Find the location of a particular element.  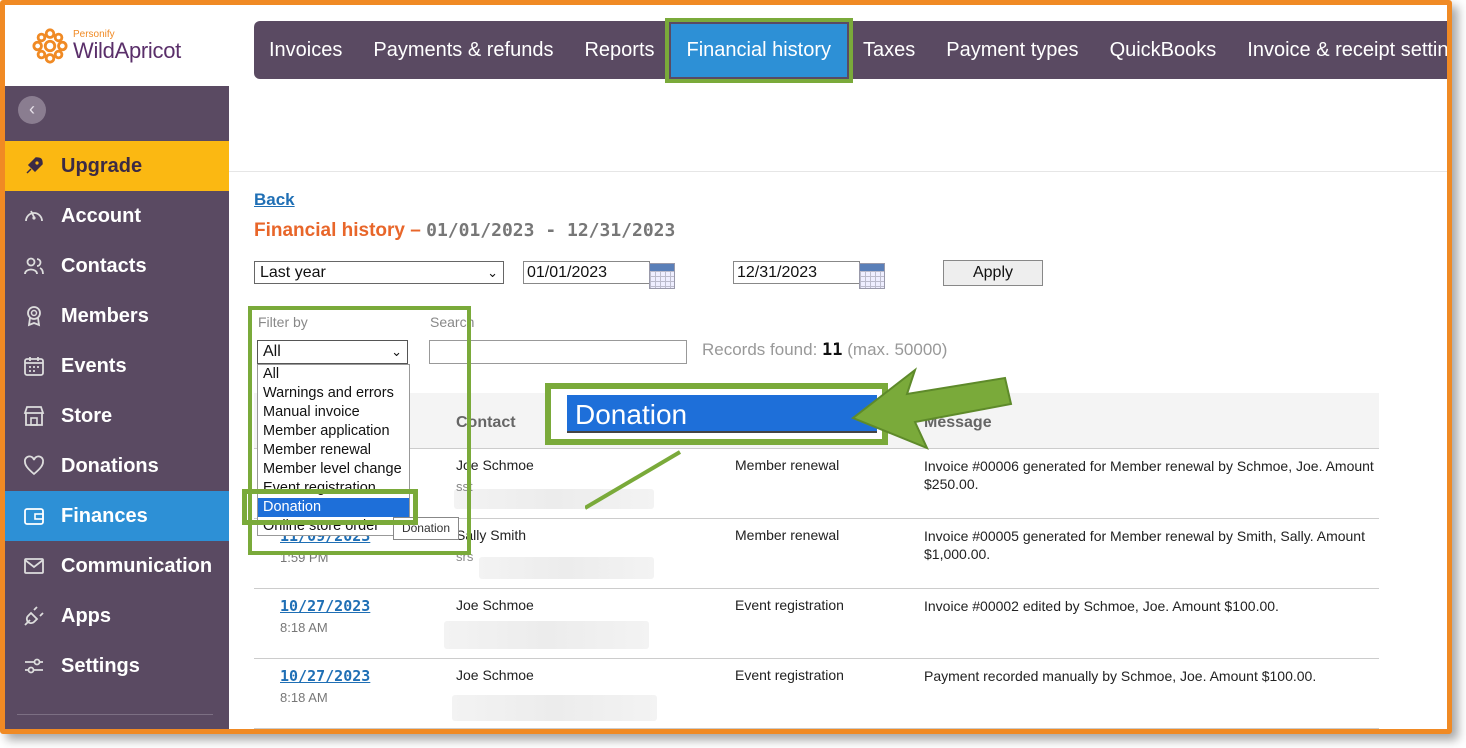

sidebar-item-store: Store is located at coordinates (117, 416).